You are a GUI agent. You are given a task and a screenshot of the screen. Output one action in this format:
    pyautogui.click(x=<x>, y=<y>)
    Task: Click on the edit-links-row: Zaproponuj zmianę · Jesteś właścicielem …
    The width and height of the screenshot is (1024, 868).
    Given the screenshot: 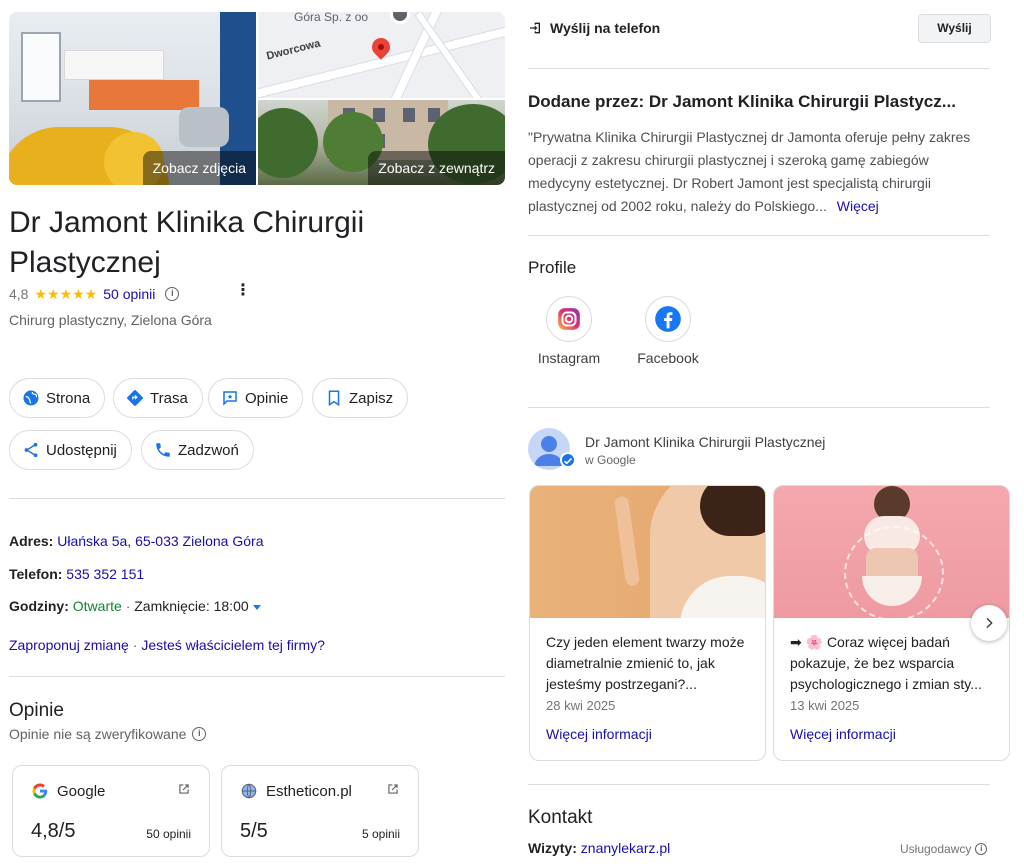 What is the action you would take?
    pyautogui.click(x=167, y=645)
    